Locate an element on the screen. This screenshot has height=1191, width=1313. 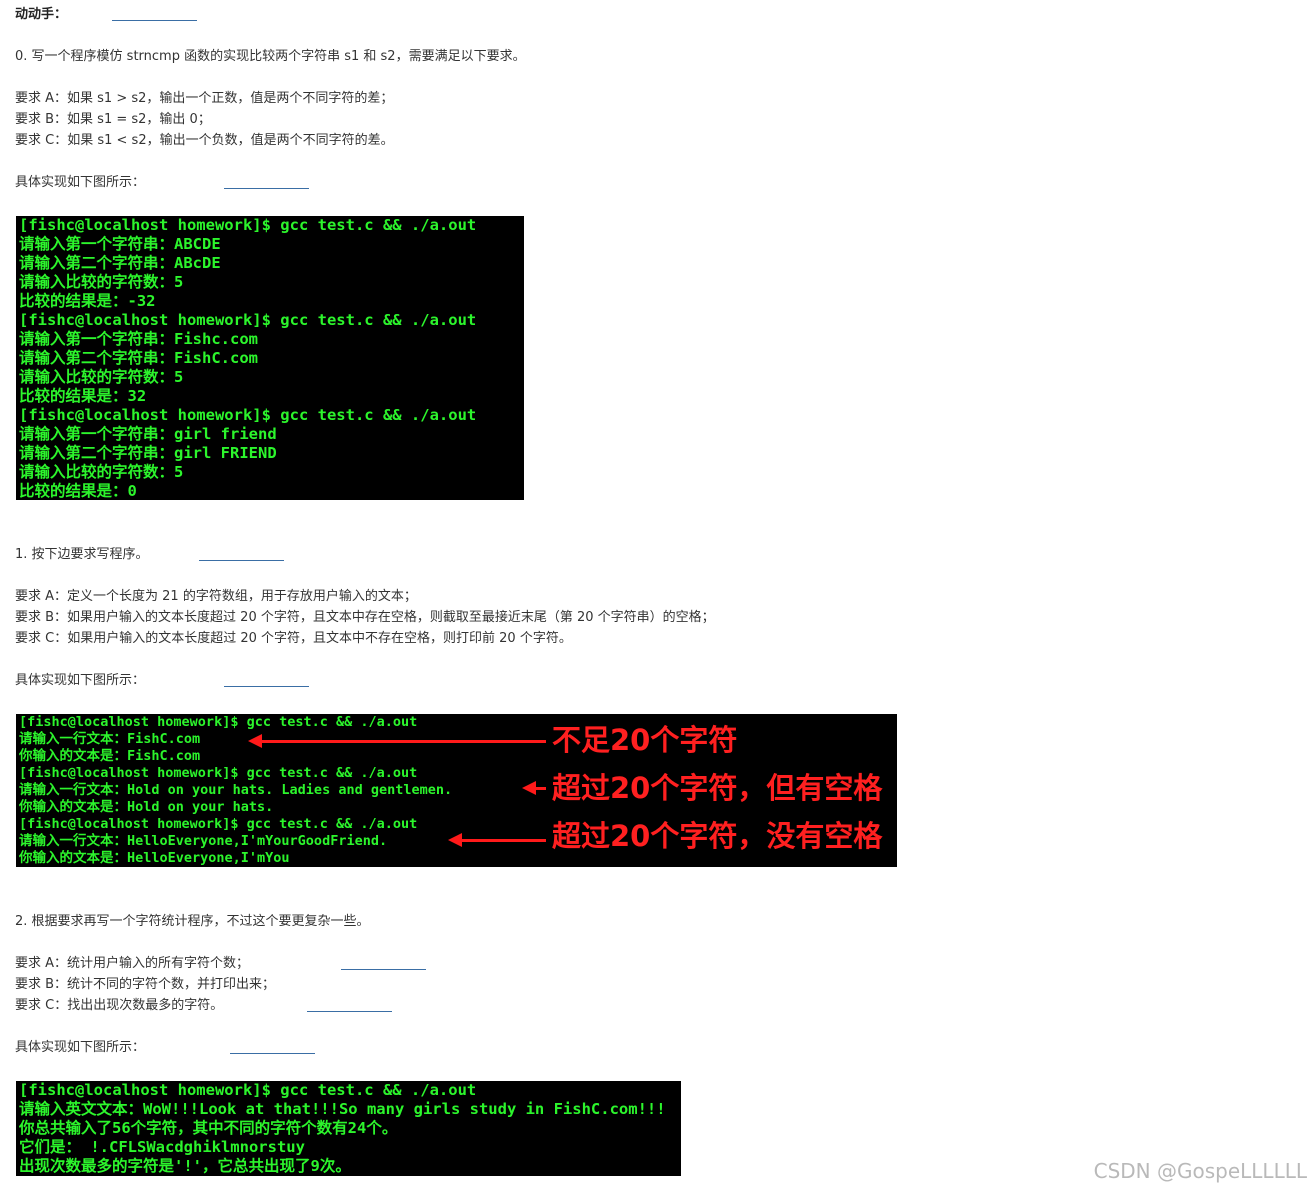
q2-req-a: 要求 A：统计用户输入的所有字符个数； is located at coordinates (132, 963).